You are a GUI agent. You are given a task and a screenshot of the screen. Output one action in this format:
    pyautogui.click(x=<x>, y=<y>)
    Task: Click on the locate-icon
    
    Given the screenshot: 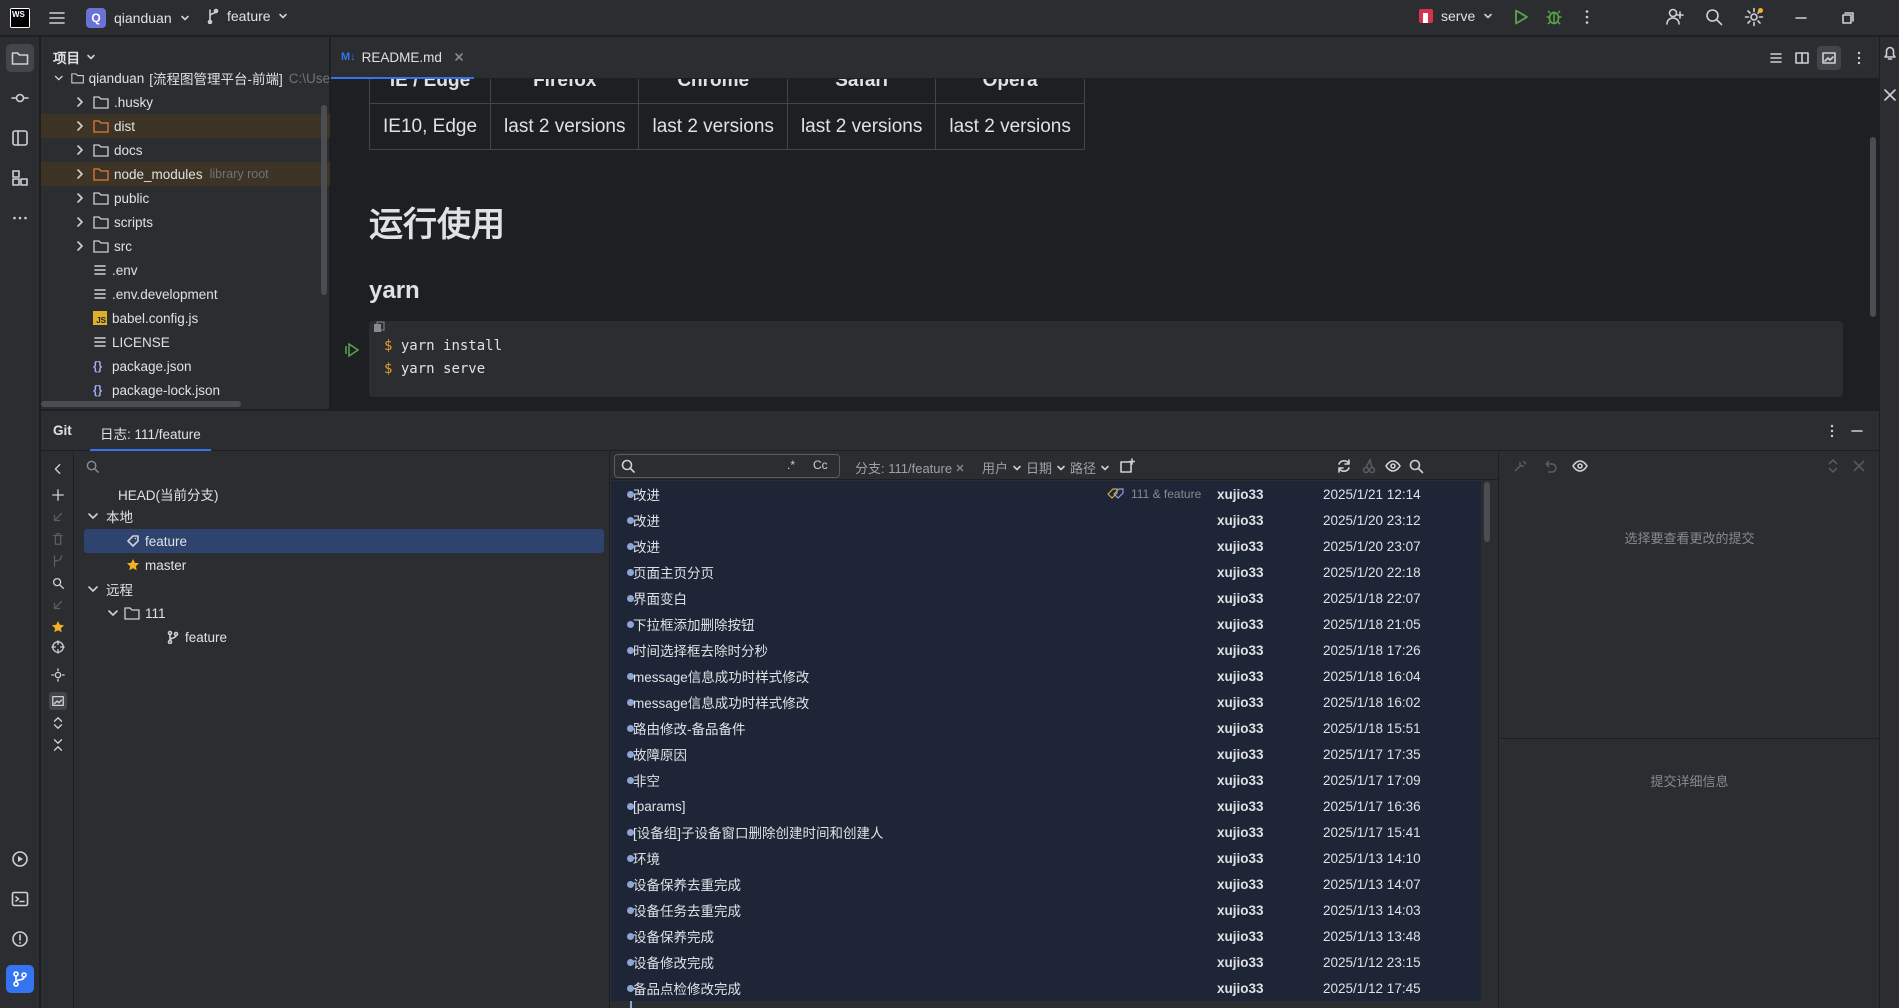 What is the action you would take?
    pyautogui.click(x=58, y=647)
    